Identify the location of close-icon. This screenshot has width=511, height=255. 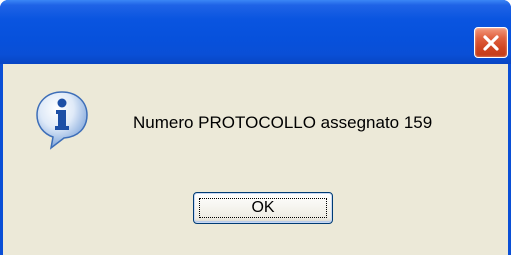
(491, 43).